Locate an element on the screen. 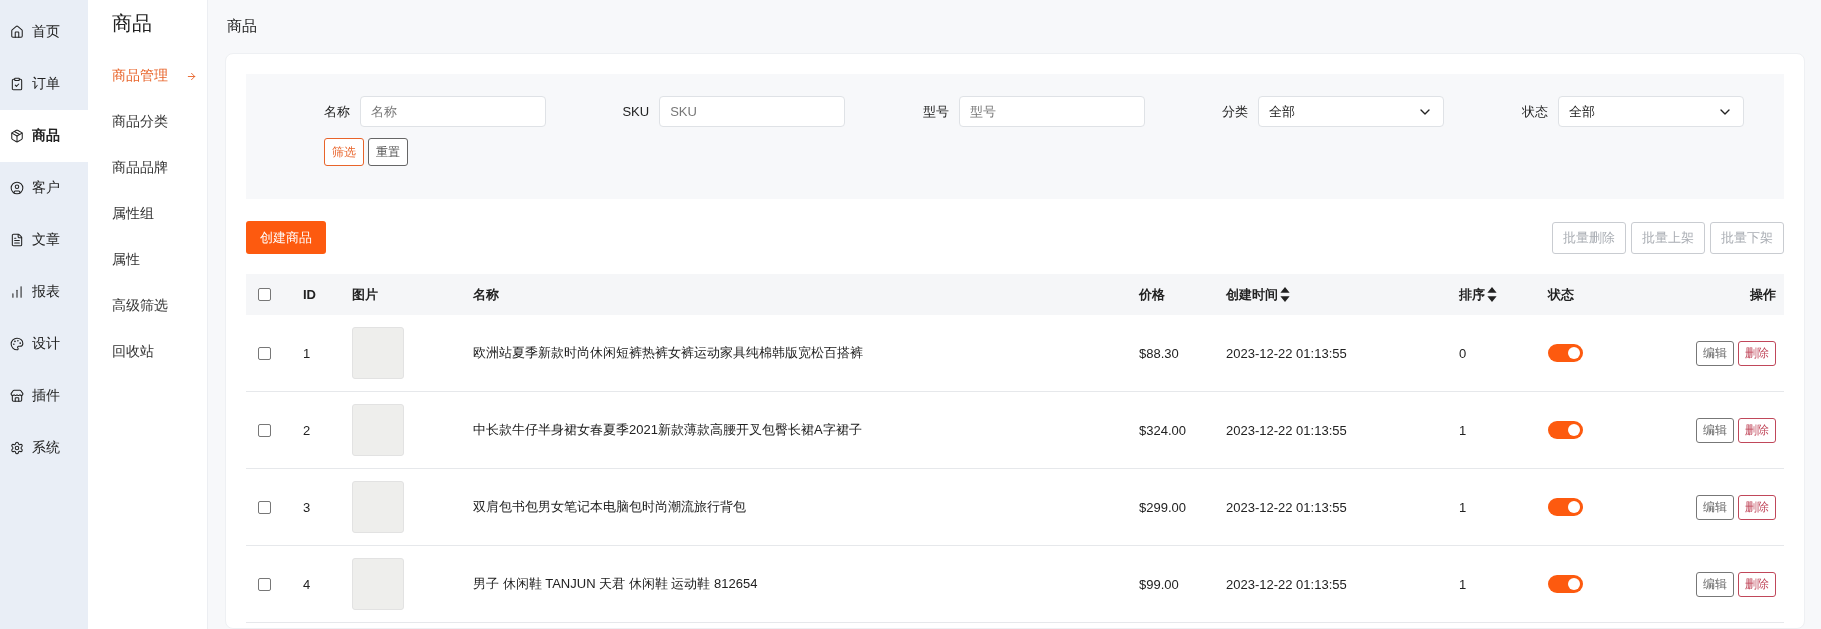 The image size is (1821, 629). table-cell: 4 is located at coordinates (307, 584).